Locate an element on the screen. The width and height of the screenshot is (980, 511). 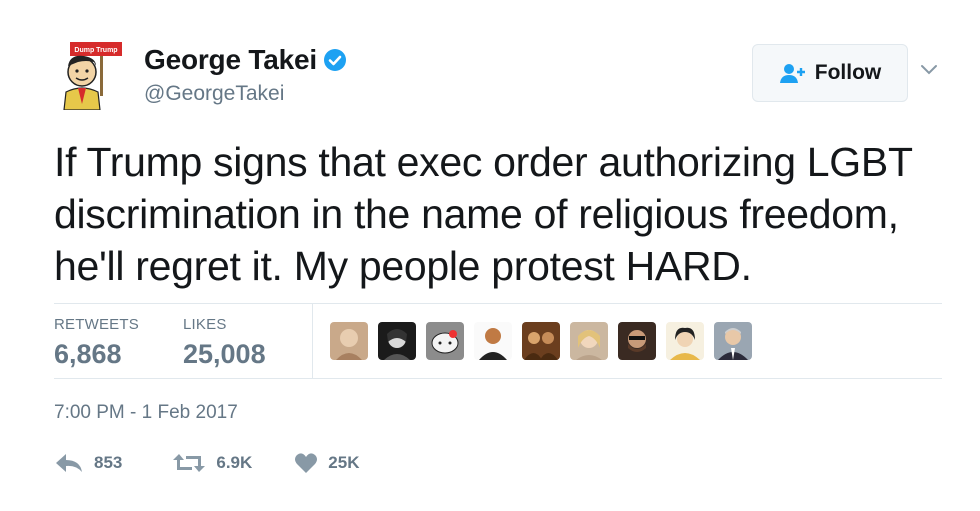
retweet-count: 6.9K is located at coordinates (234, 462).